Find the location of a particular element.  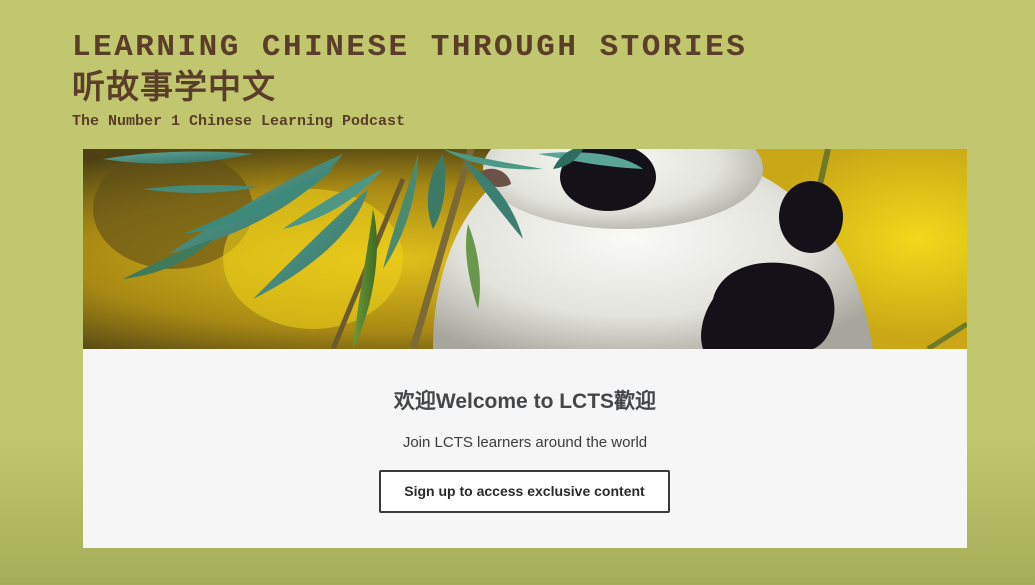

site-tagline: The Number 1 Chinese Learning Podcast is located at coordinates (239, 121).